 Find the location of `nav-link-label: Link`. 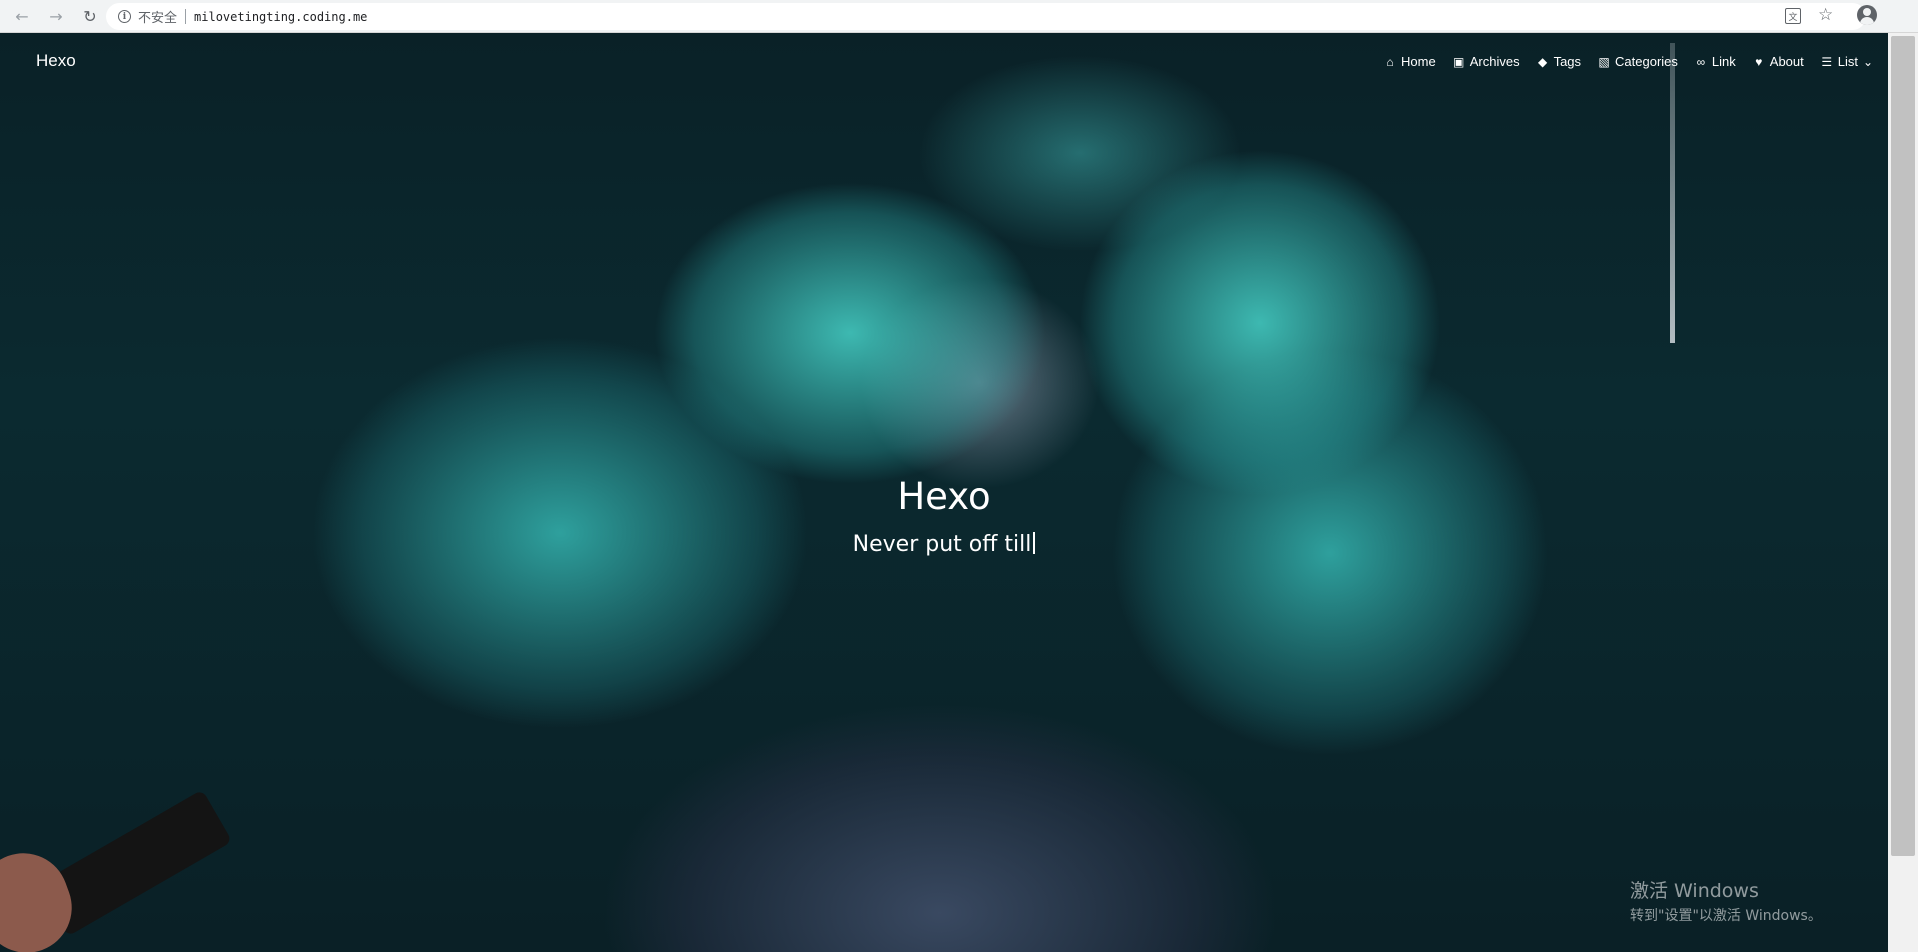

nav-link-label: Link is located at coordinates (1723, 61).